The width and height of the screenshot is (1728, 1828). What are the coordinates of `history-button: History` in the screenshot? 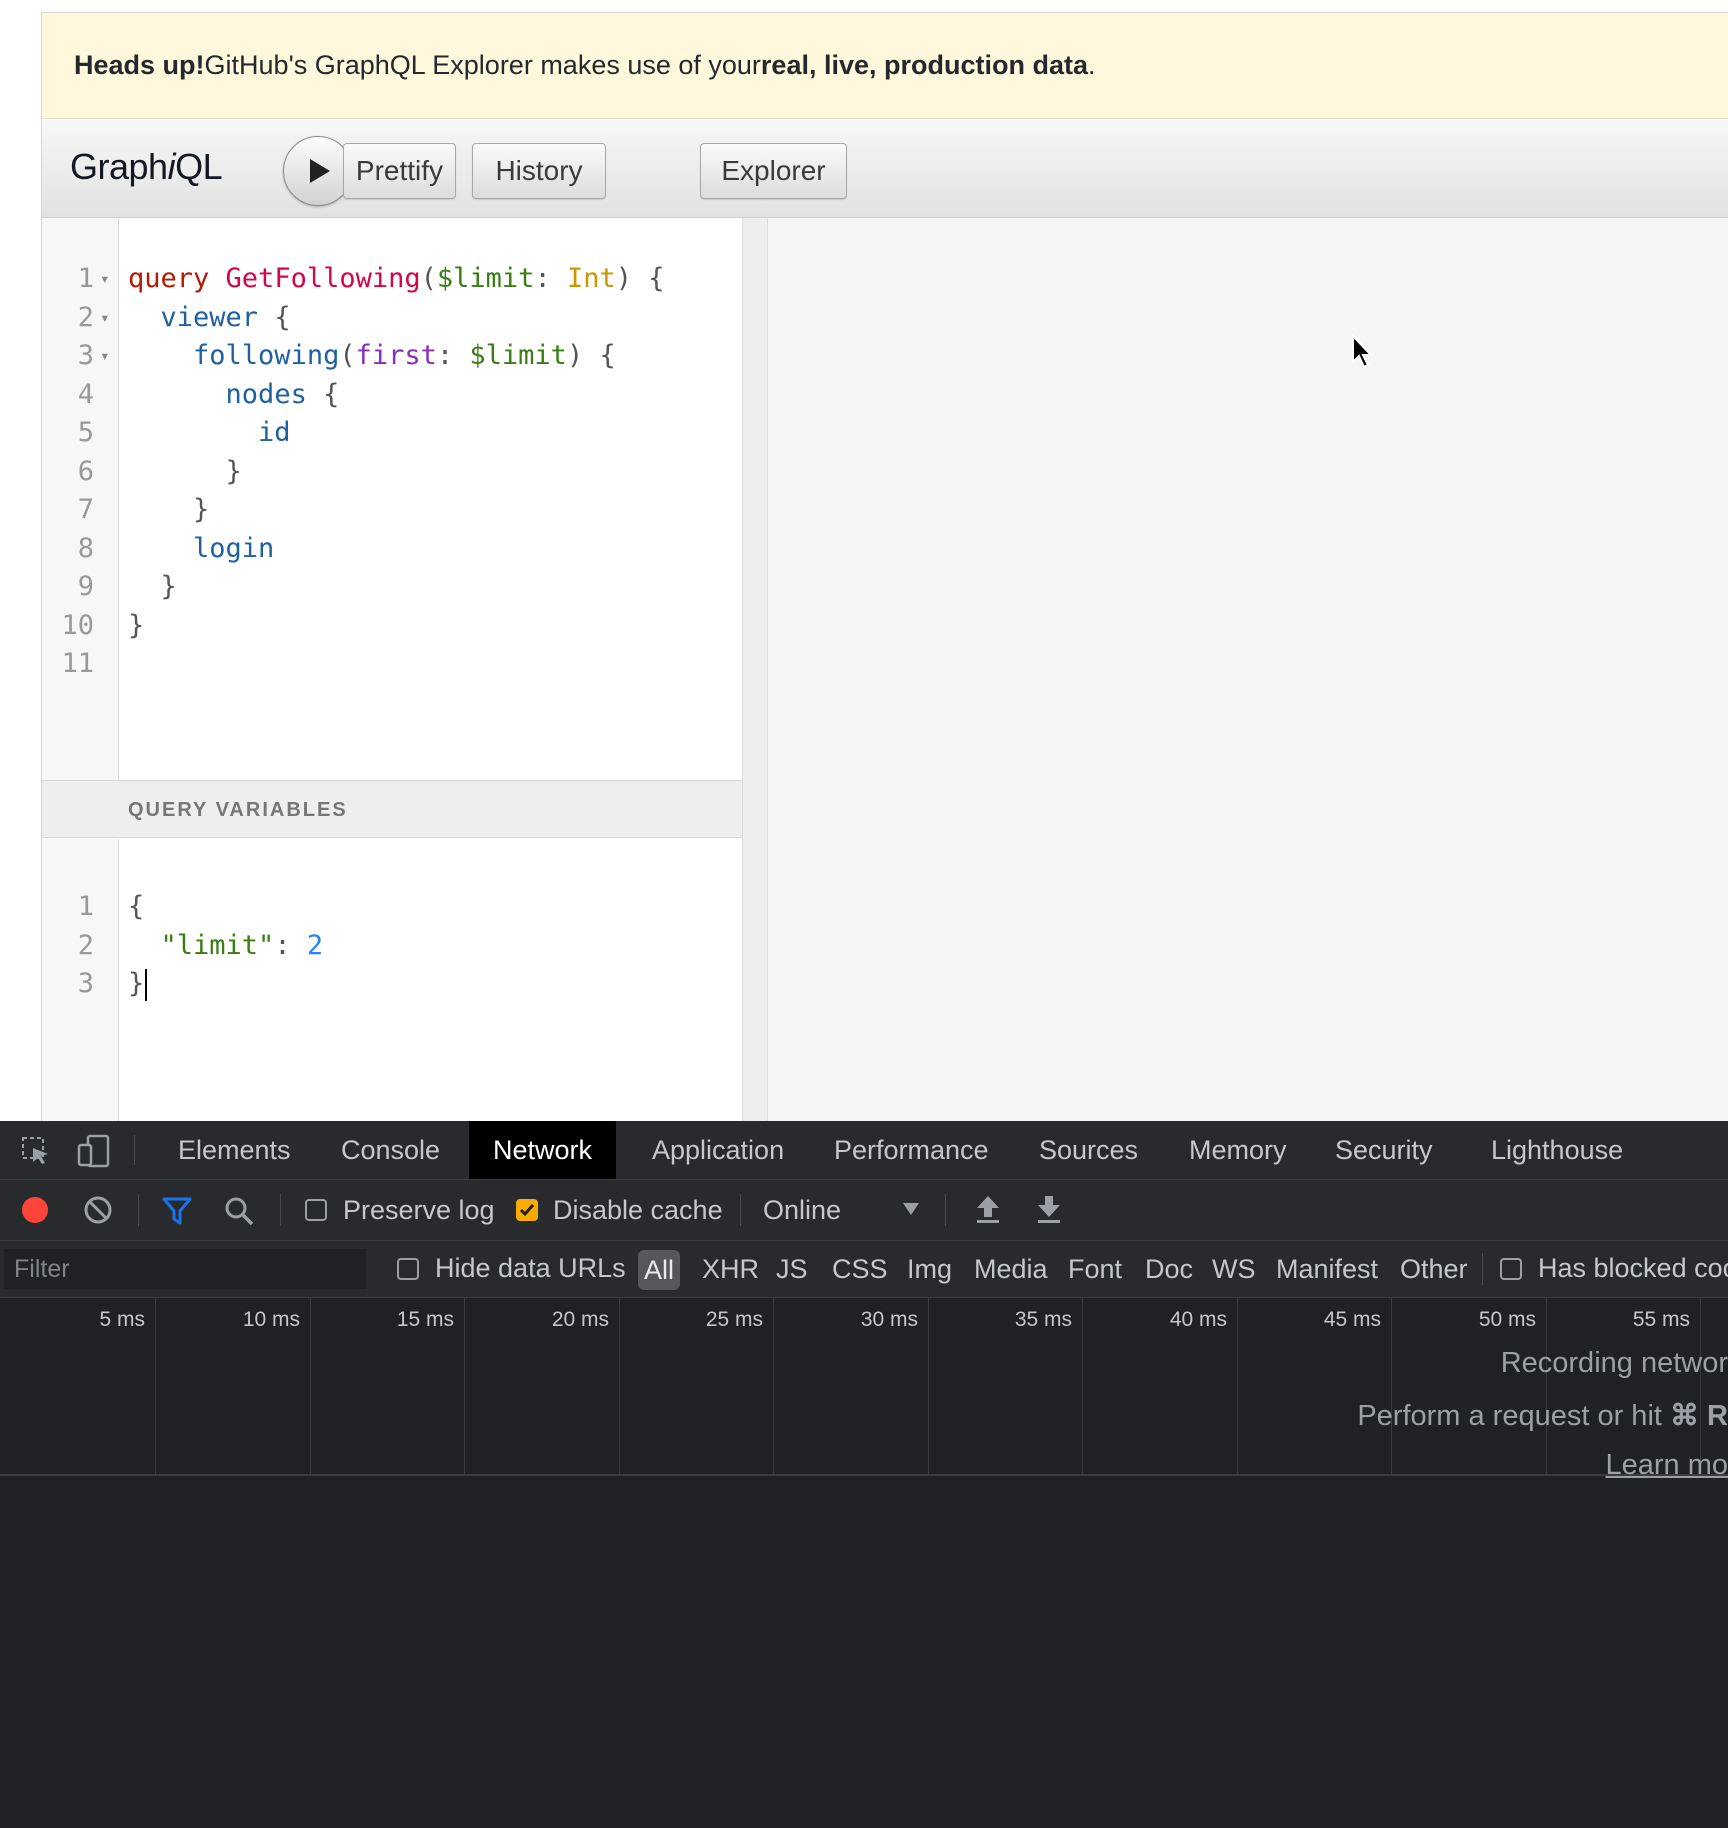 It's located at (539, 171).